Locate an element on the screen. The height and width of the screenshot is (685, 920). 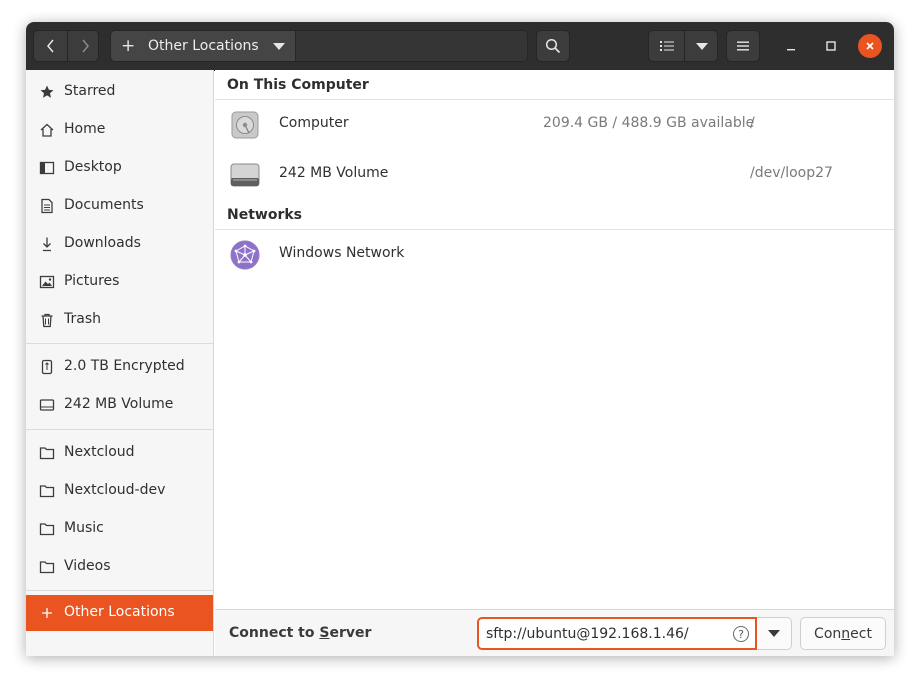
recent-servers-dropdown is located at coordinates (774, 633).